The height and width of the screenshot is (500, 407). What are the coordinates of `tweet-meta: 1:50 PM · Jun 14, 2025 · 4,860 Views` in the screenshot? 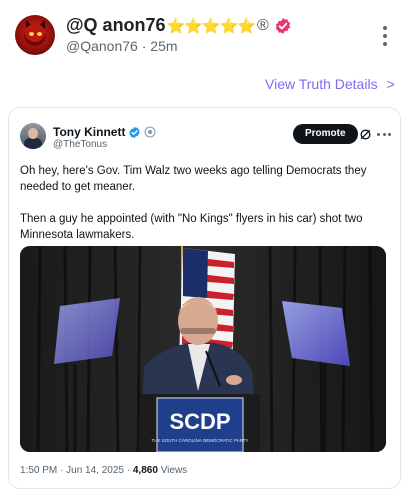 It's located at (103, 470).